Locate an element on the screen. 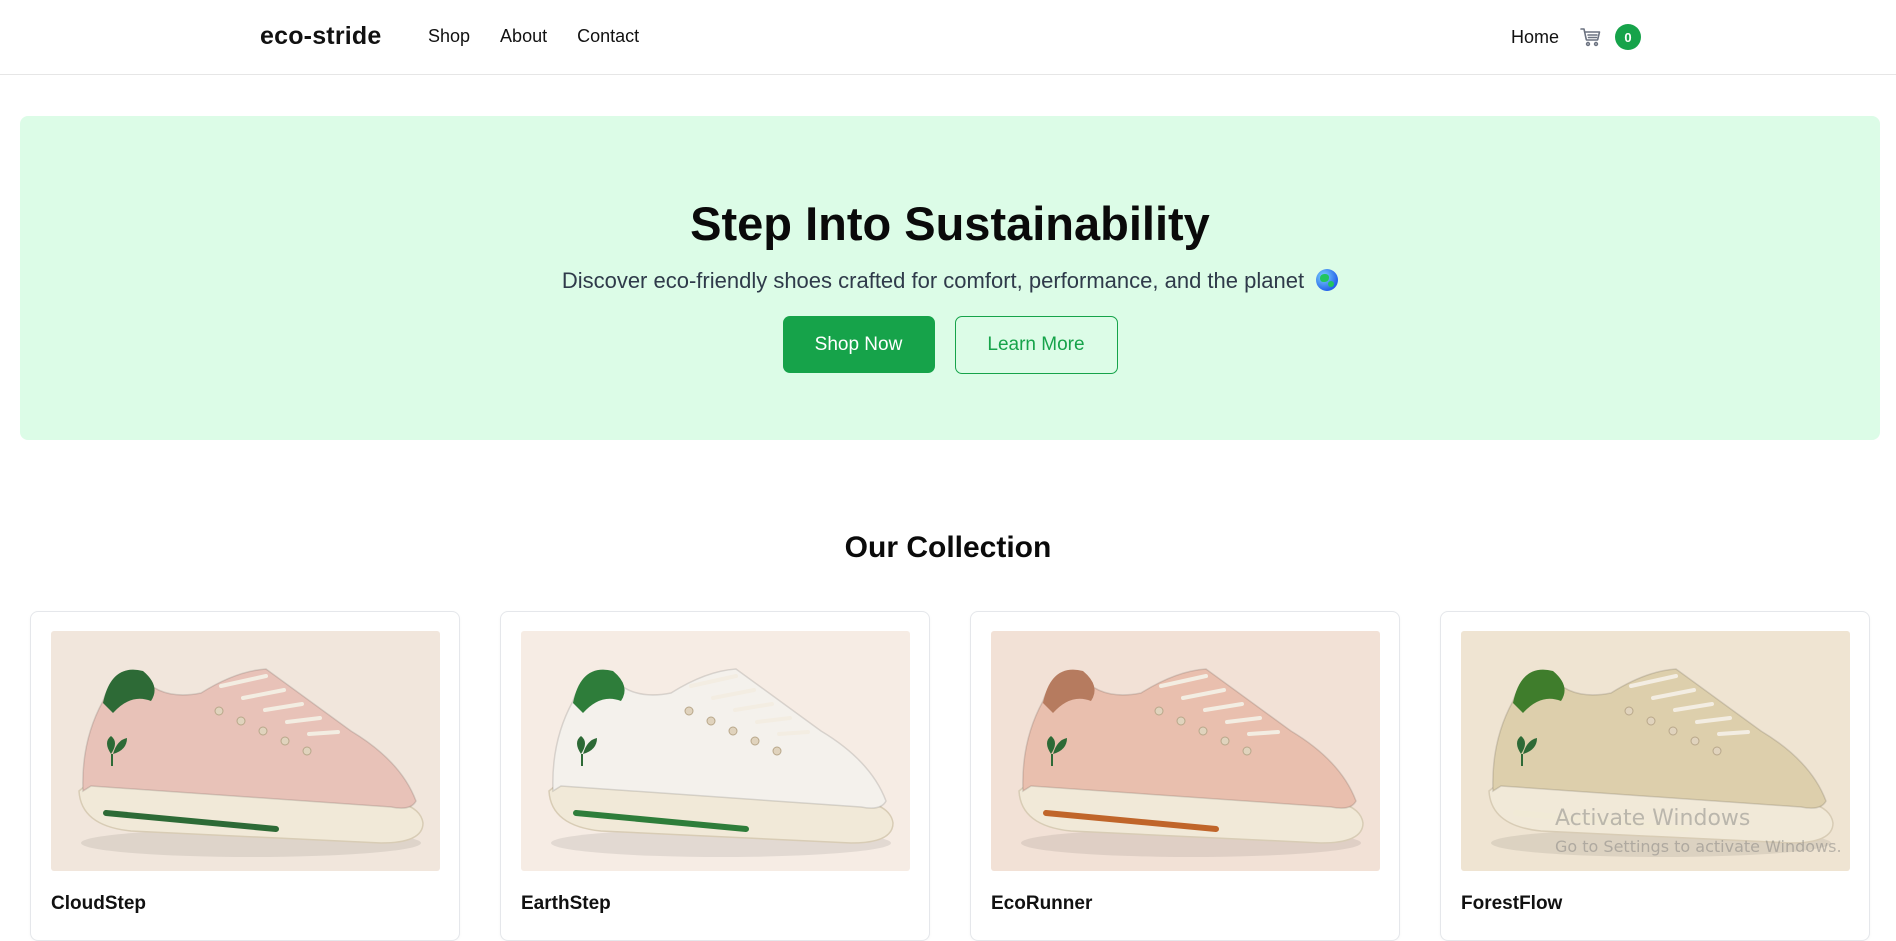 The image size is (1896, 941). watermark-subtitle: Go to Settings to activate Windows. is located at coordinates (1698, 846).